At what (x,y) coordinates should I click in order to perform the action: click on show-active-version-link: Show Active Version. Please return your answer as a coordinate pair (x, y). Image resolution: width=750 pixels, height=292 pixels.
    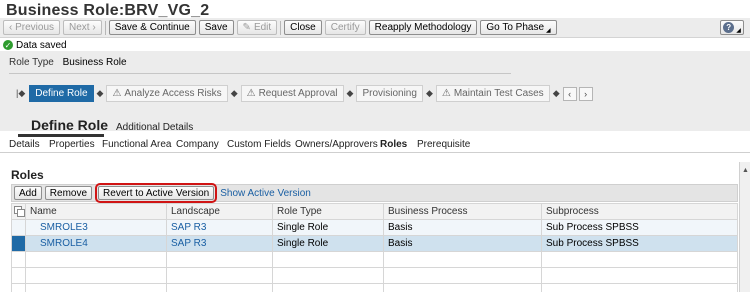
    Looking at the image, I should click on (265, 193).